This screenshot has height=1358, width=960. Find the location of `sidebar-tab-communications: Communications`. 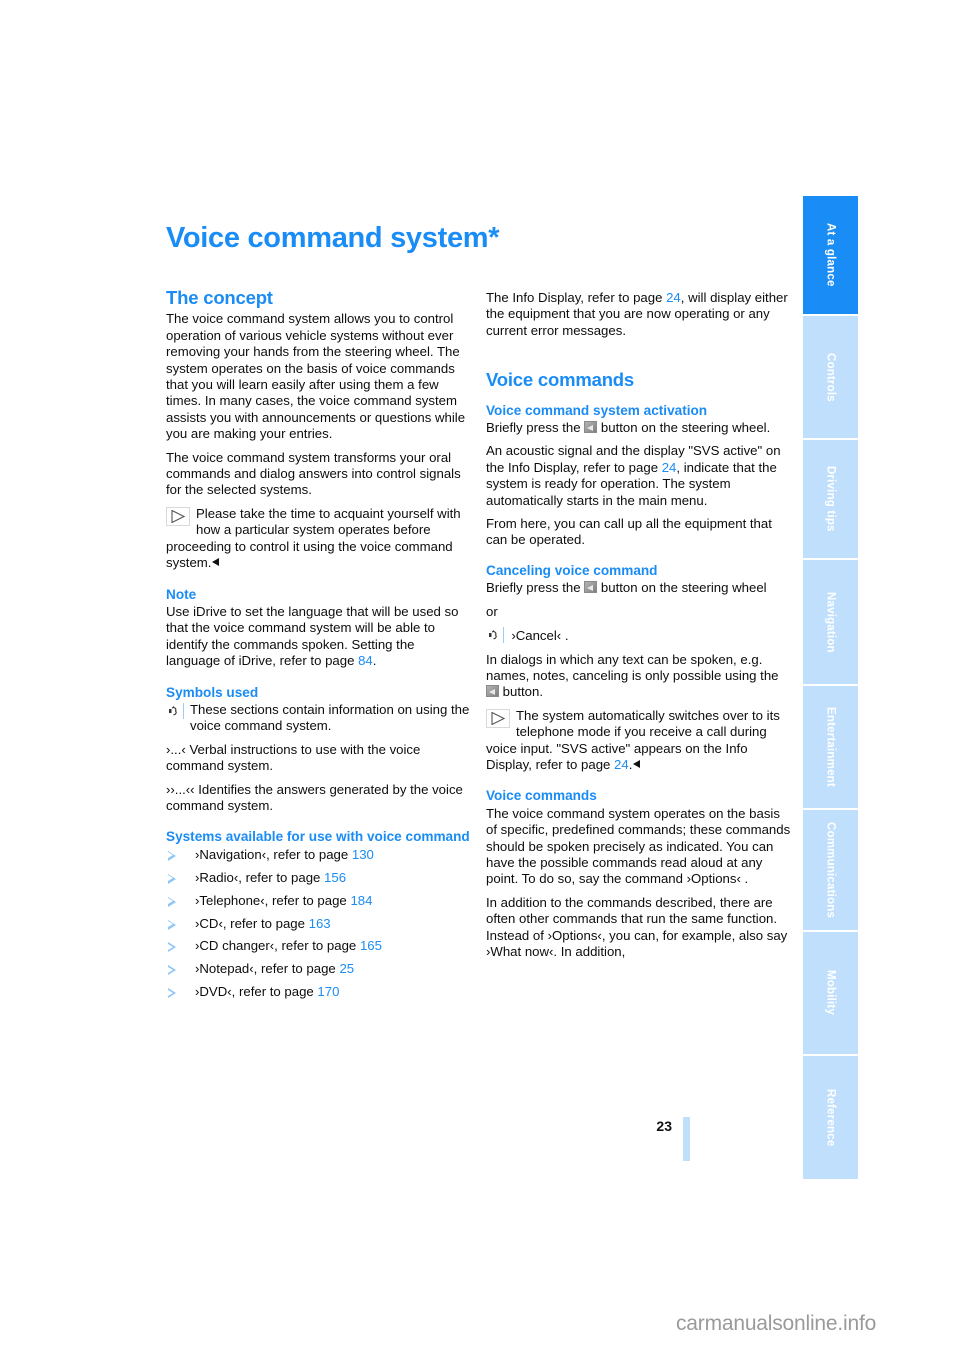

sidebar-tab-communications: Communications is located at coordinates (830, 871).